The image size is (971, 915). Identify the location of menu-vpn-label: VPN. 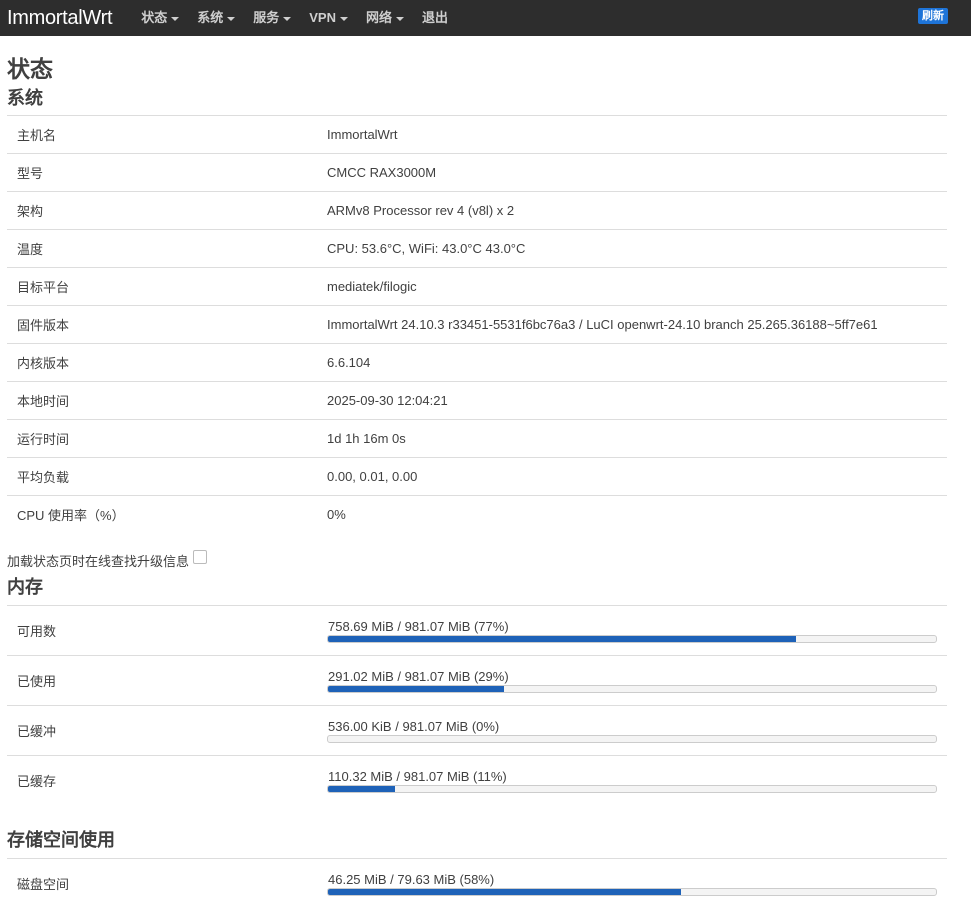
(322, 17).